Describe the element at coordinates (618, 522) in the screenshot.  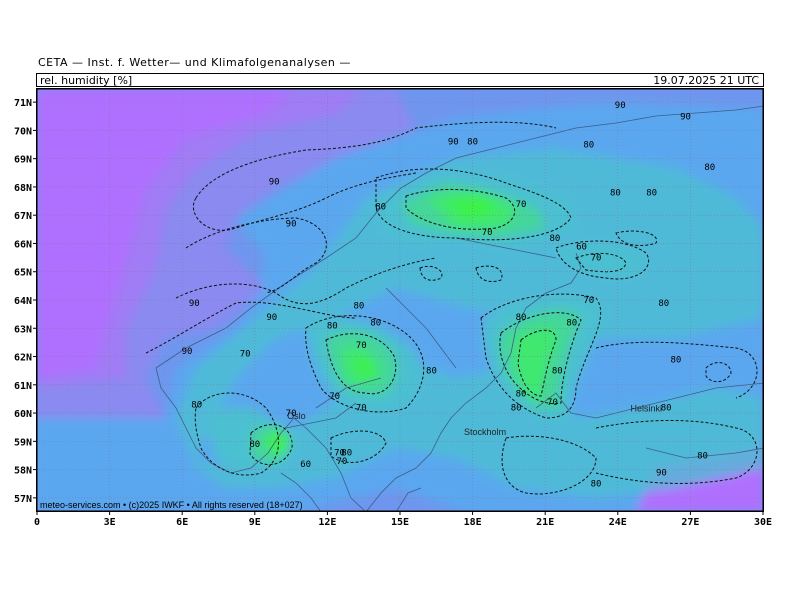
I see `longitude-tick-label: 24E` at that location.